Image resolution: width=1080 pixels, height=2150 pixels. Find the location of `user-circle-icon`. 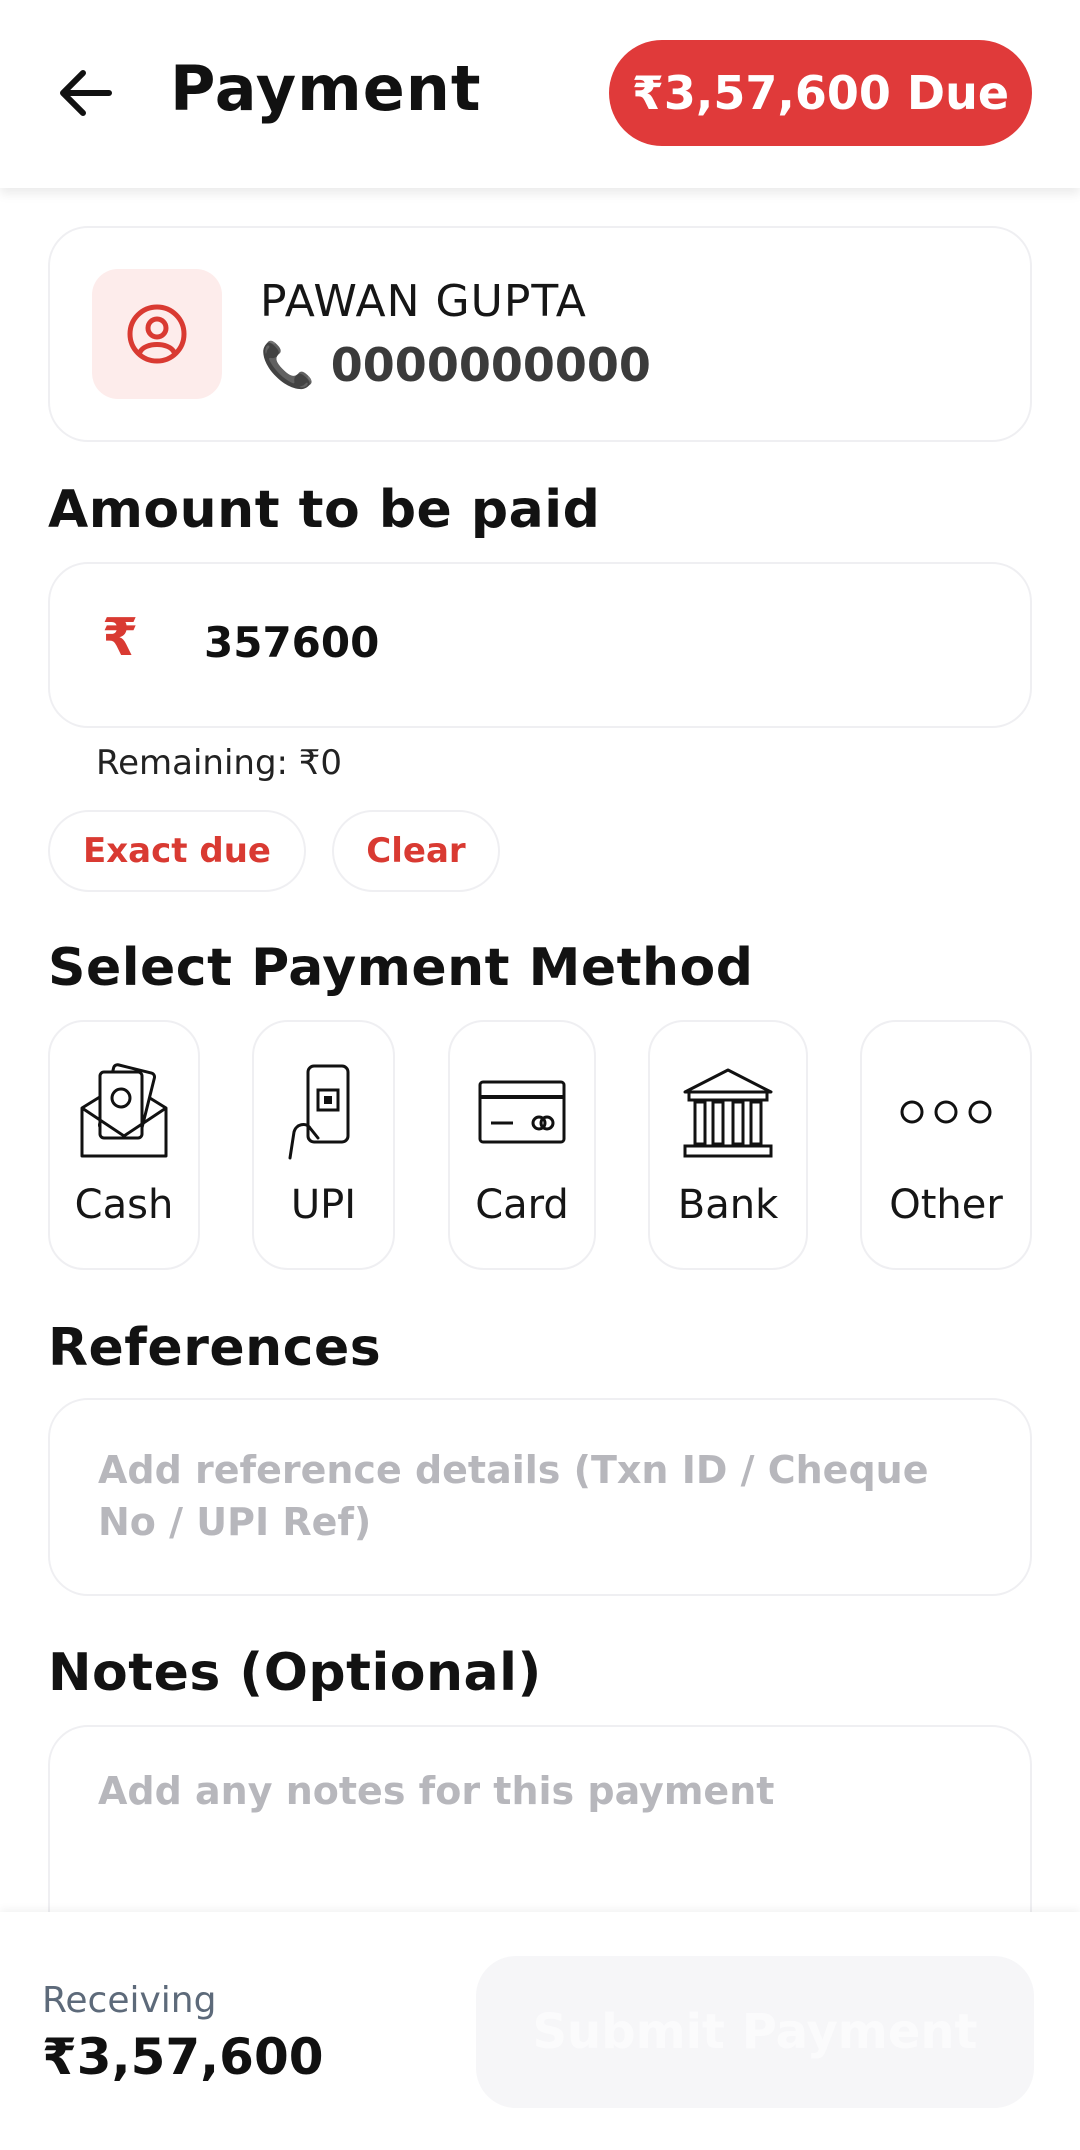

user-circle-icon is located at coordinates (157, 334).